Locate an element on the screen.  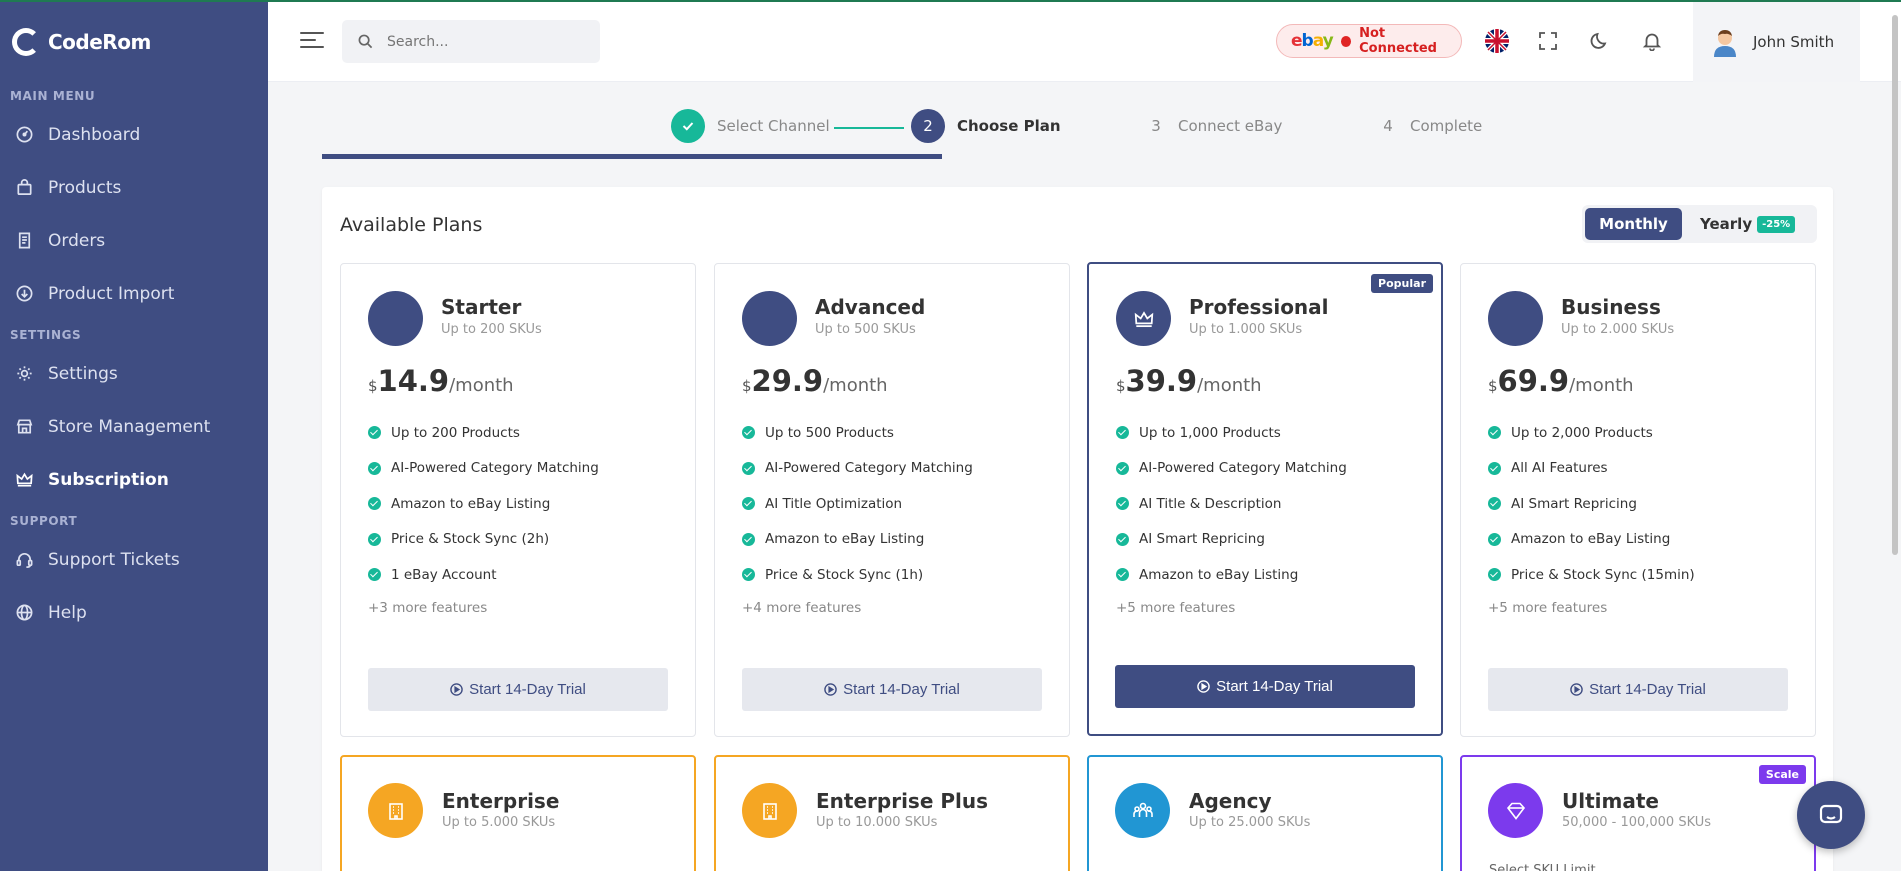
plan-name: Enterprise is located at coordinates (501, 801).